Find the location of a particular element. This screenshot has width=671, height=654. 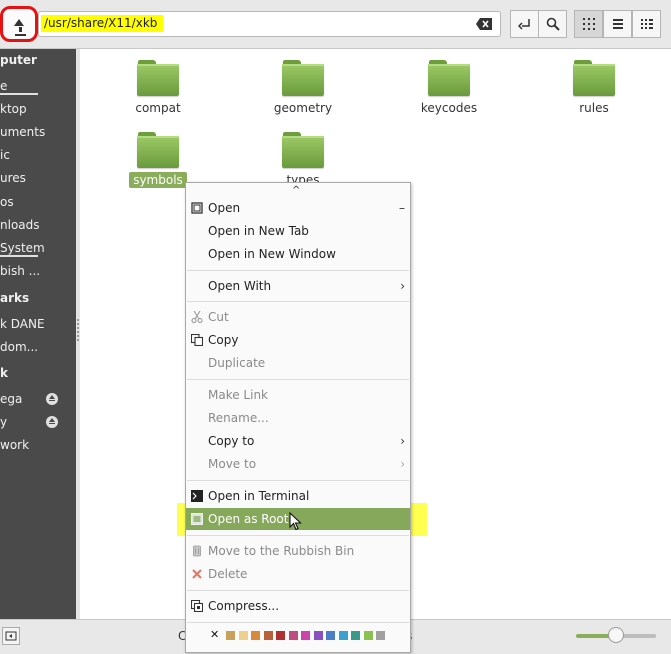

menu-item-label: Copy is located at coordinates (223, 340).